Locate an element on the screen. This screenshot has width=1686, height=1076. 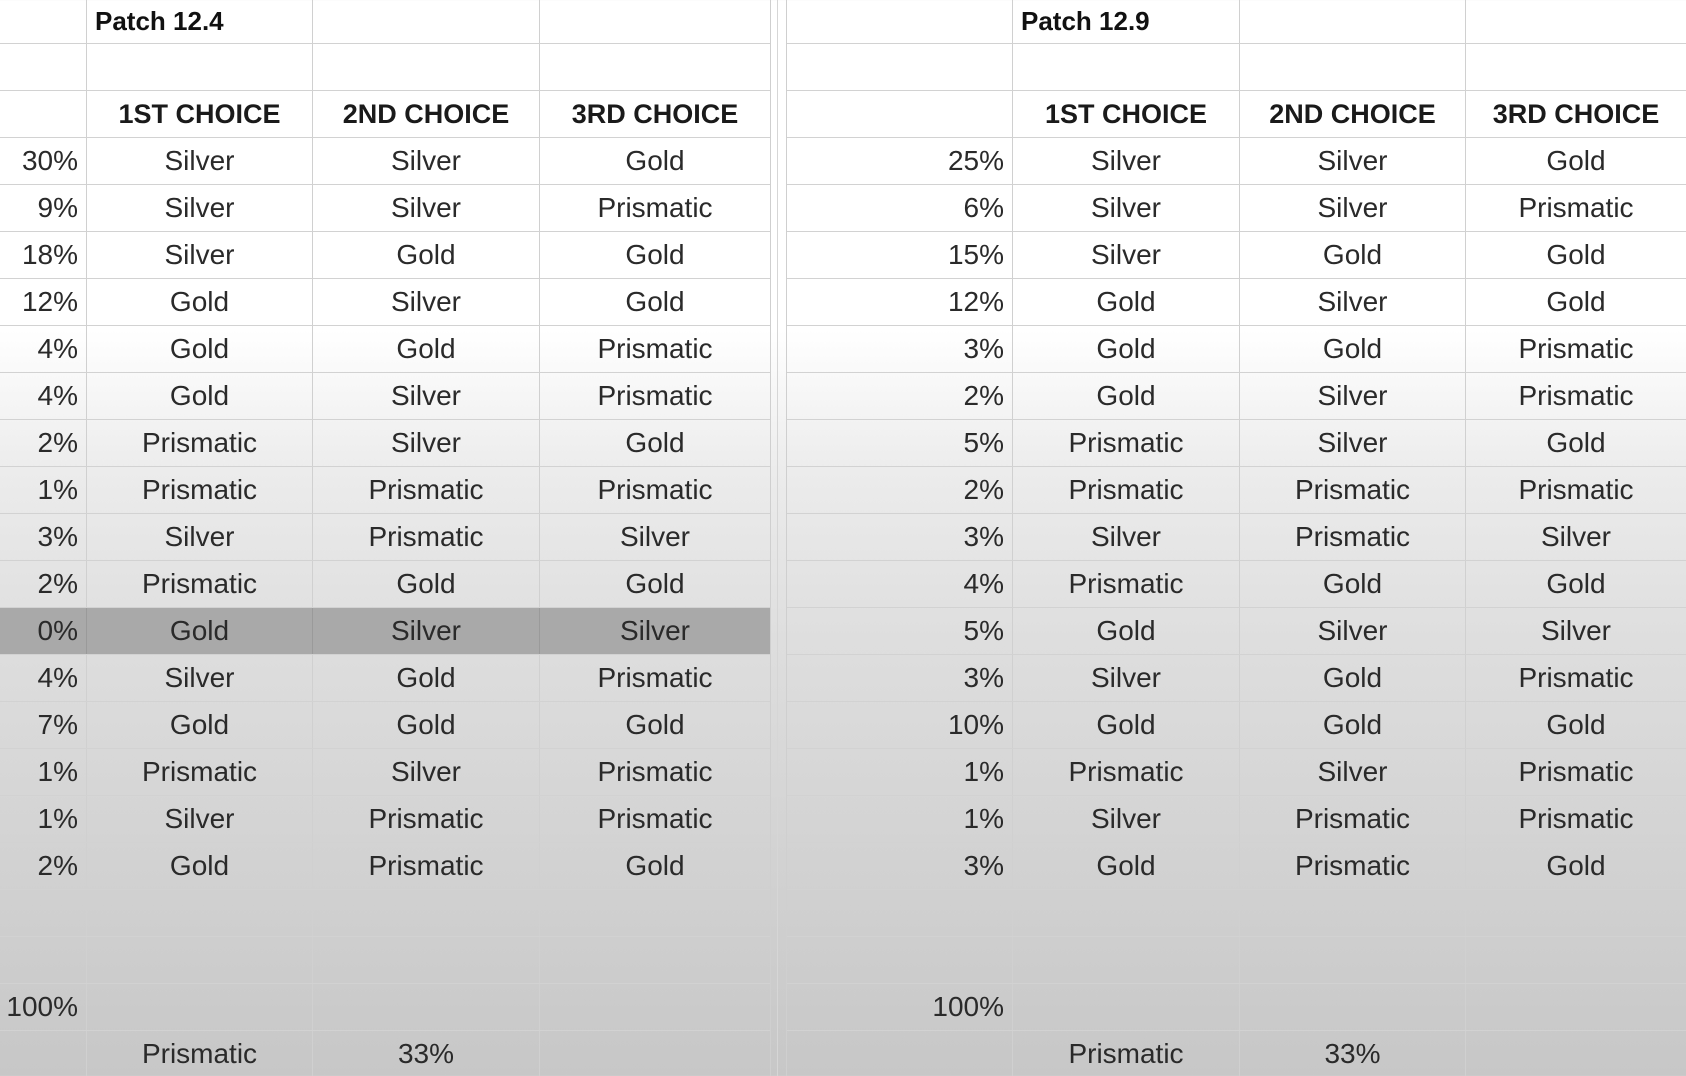
percent-cell: 18% is located at coordinates (43, 255).